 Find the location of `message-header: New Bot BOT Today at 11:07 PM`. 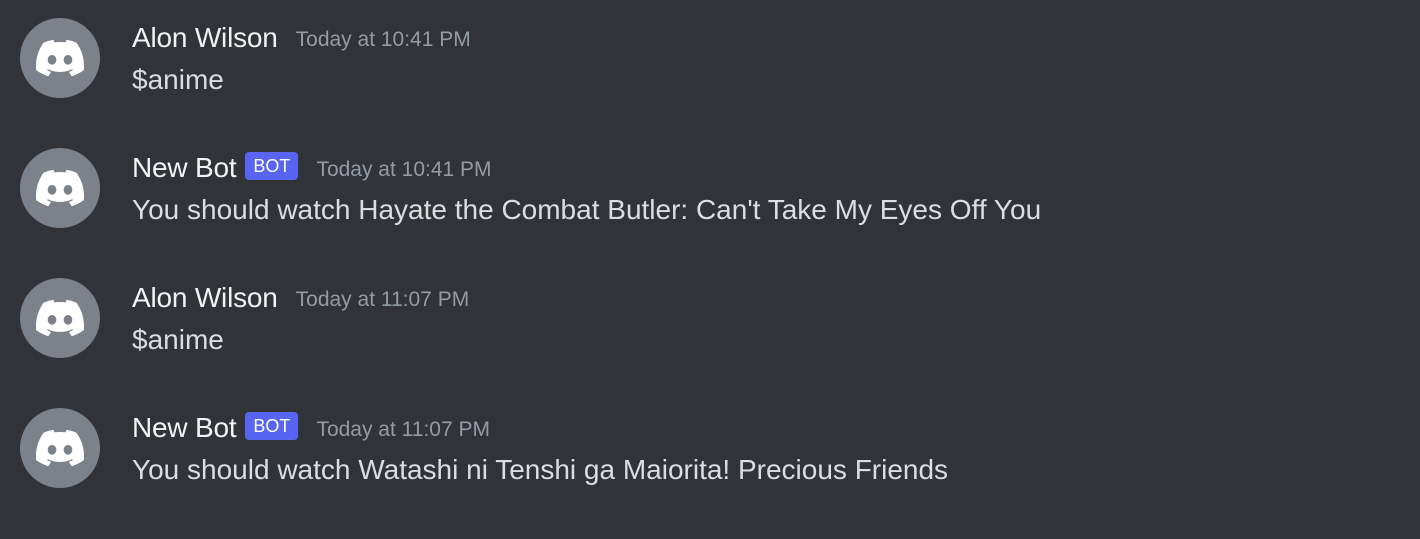

message-header: New Bot BOT Today at 11:07 PM is located at coordinates (311, 428).